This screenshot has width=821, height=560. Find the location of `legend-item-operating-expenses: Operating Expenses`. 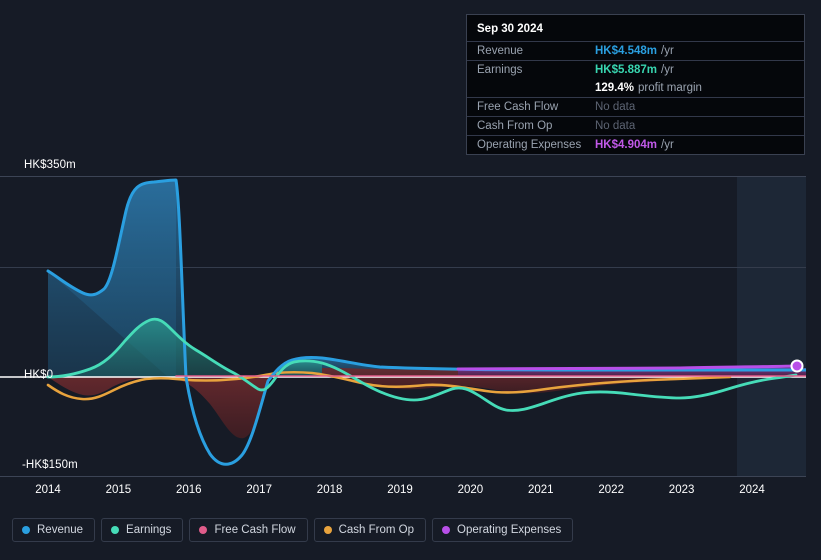

legend-item-operating-expenses: Operating Expenses is located at coordinates (503, 530).